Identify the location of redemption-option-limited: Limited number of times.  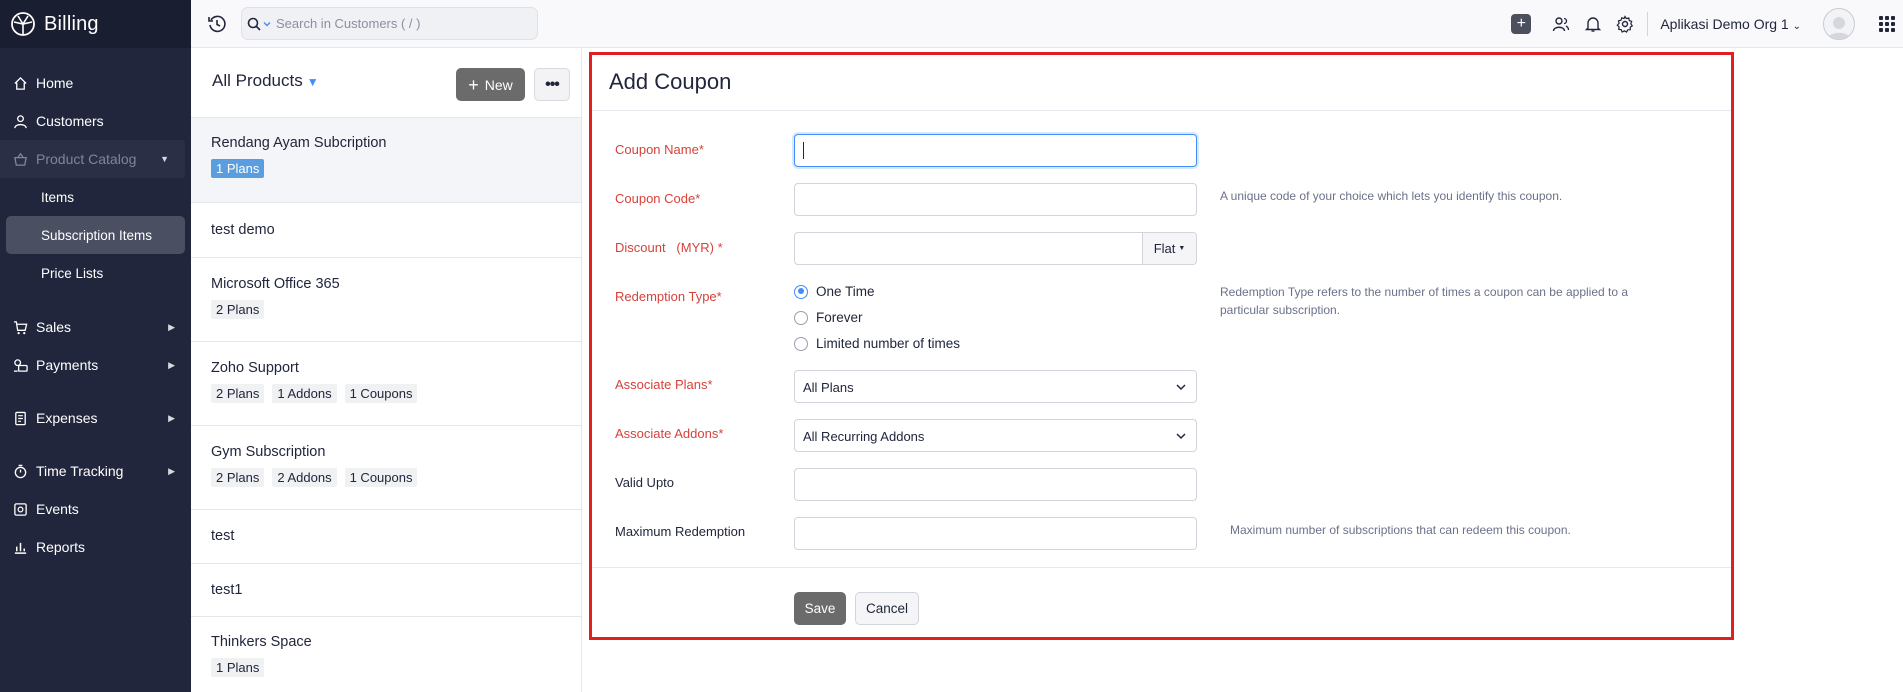
(877, 343).